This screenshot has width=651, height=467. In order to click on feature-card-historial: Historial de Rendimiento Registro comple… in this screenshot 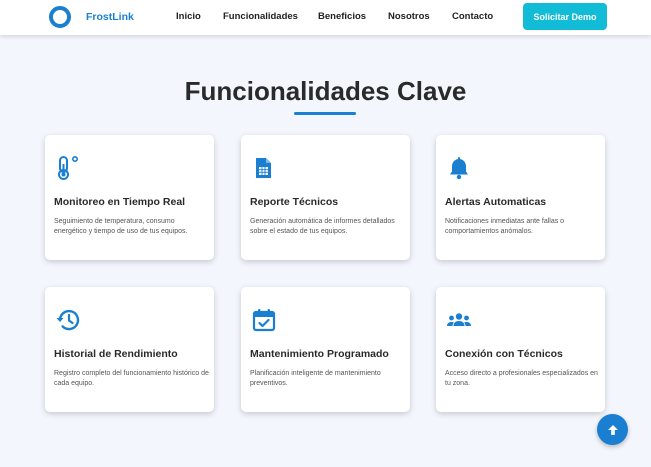, I will do `click(129, 349)`.